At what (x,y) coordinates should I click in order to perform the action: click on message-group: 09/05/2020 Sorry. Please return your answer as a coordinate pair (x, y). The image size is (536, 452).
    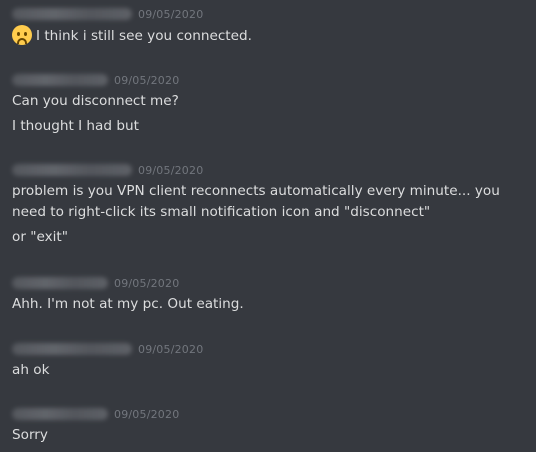
    Looking at the image, I should click on (270, 425).